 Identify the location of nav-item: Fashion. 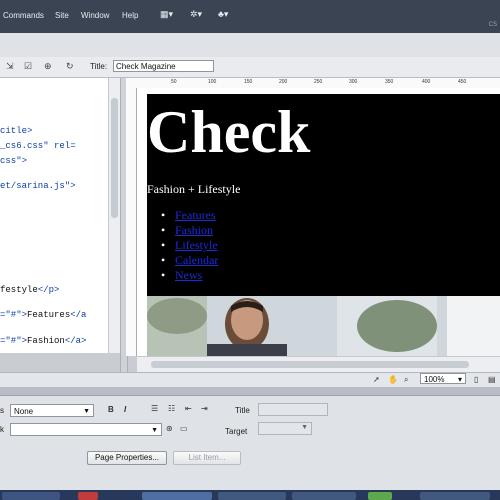
(189, 230).